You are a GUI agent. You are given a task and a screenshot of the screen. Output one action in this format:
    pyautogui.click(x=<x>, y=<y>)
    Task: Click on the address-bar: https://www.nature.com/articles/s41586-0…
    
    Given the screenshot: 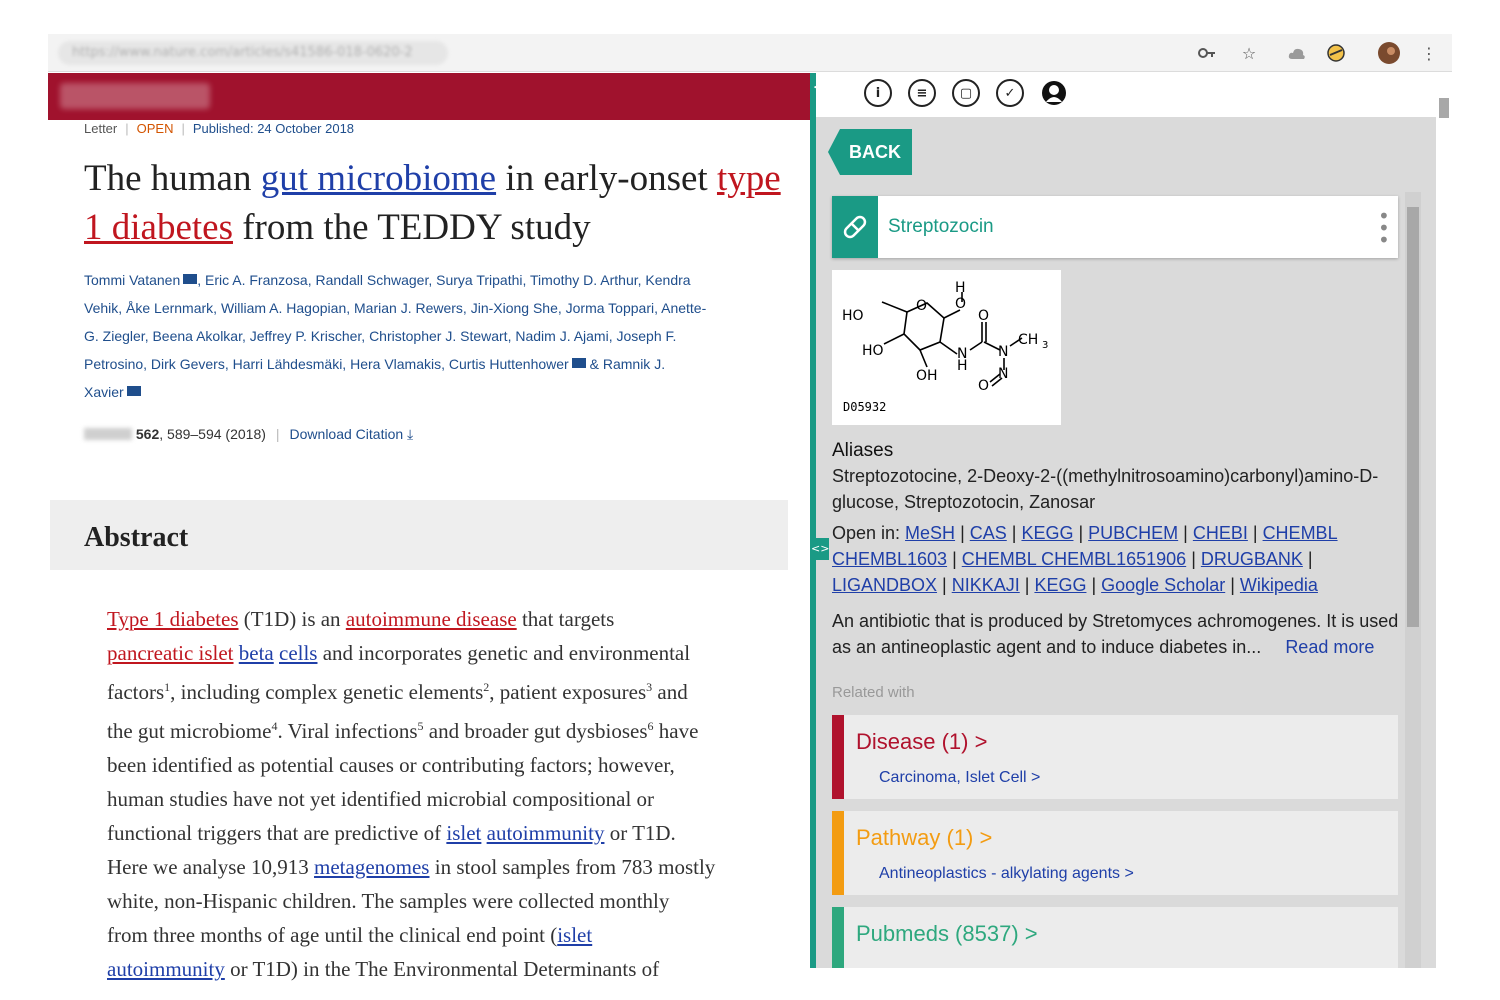 What is the action you would take?
    pyautogui.click(x=253, y=53)
    